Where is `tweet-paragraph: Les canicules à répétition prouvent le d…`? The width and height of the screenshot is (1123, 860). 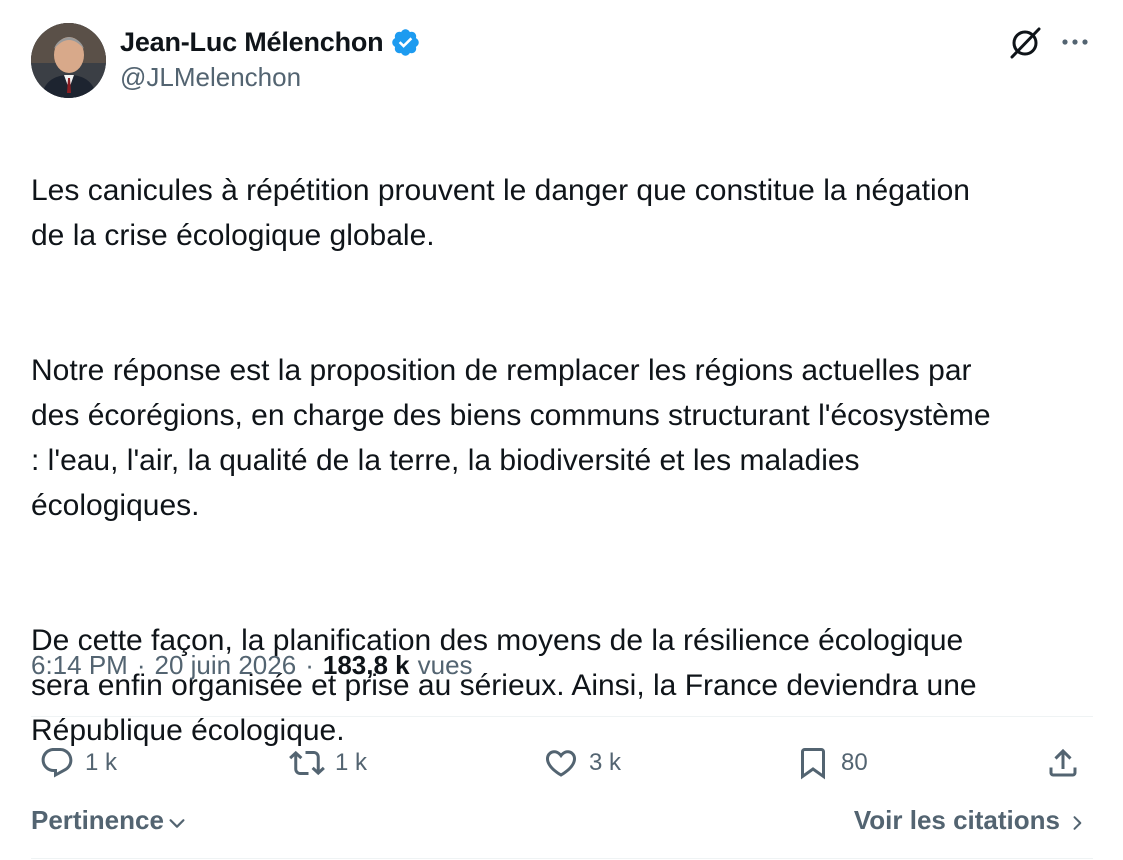
tweet-paragraph: Les canicules à répétition prouvent le d… is located at coordinates (500, 213).